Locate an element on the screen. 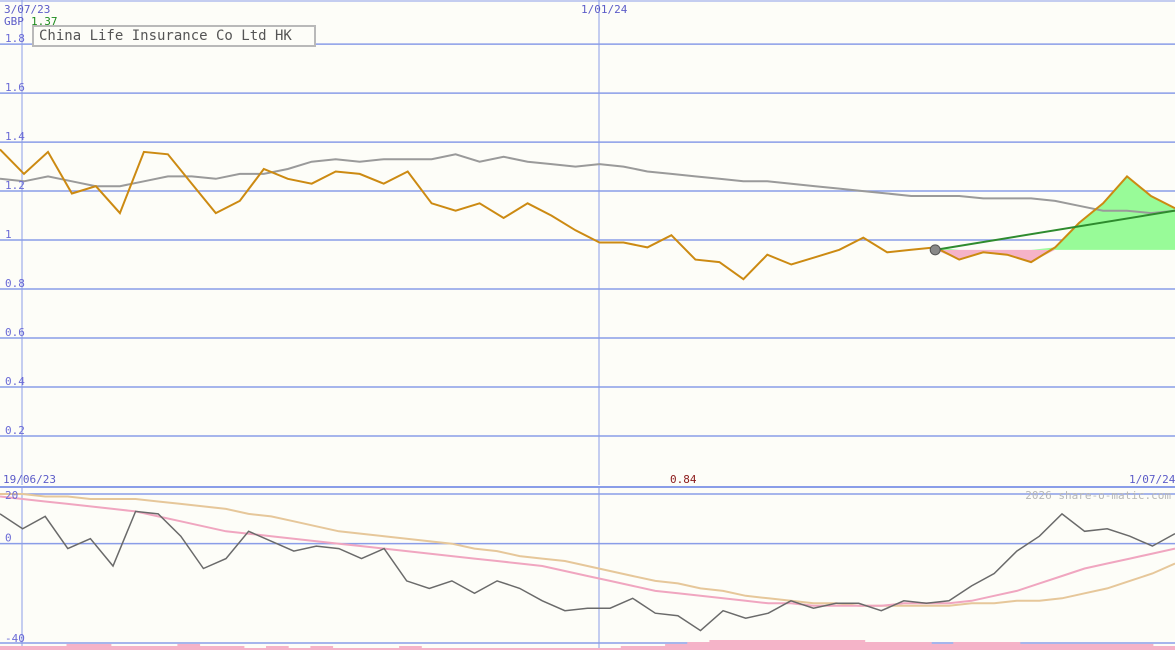  price-tick-label: 1.2 is located at coordinates (15, 185).